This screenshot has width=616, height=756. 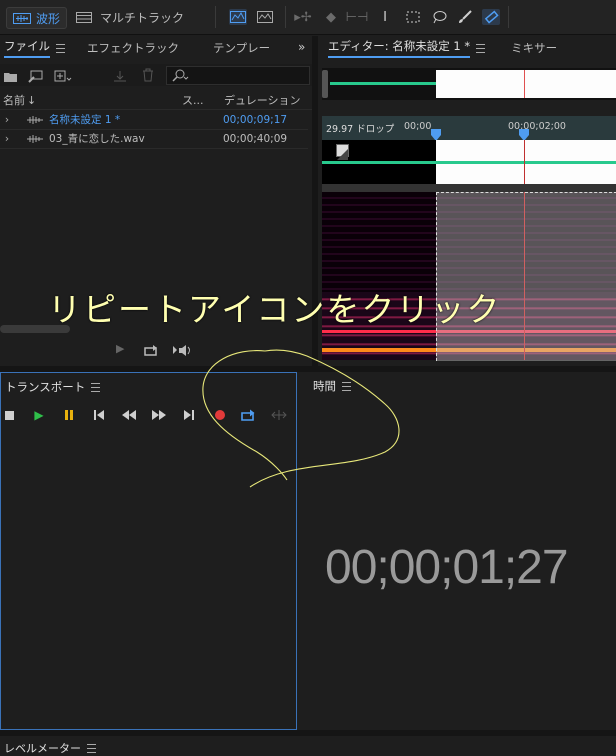 What do you see at coordinates (399, 48) in the screenshot?
I see `tab-editor: エディター: 名称未設定 1 *` at bounding box center [399, 48].